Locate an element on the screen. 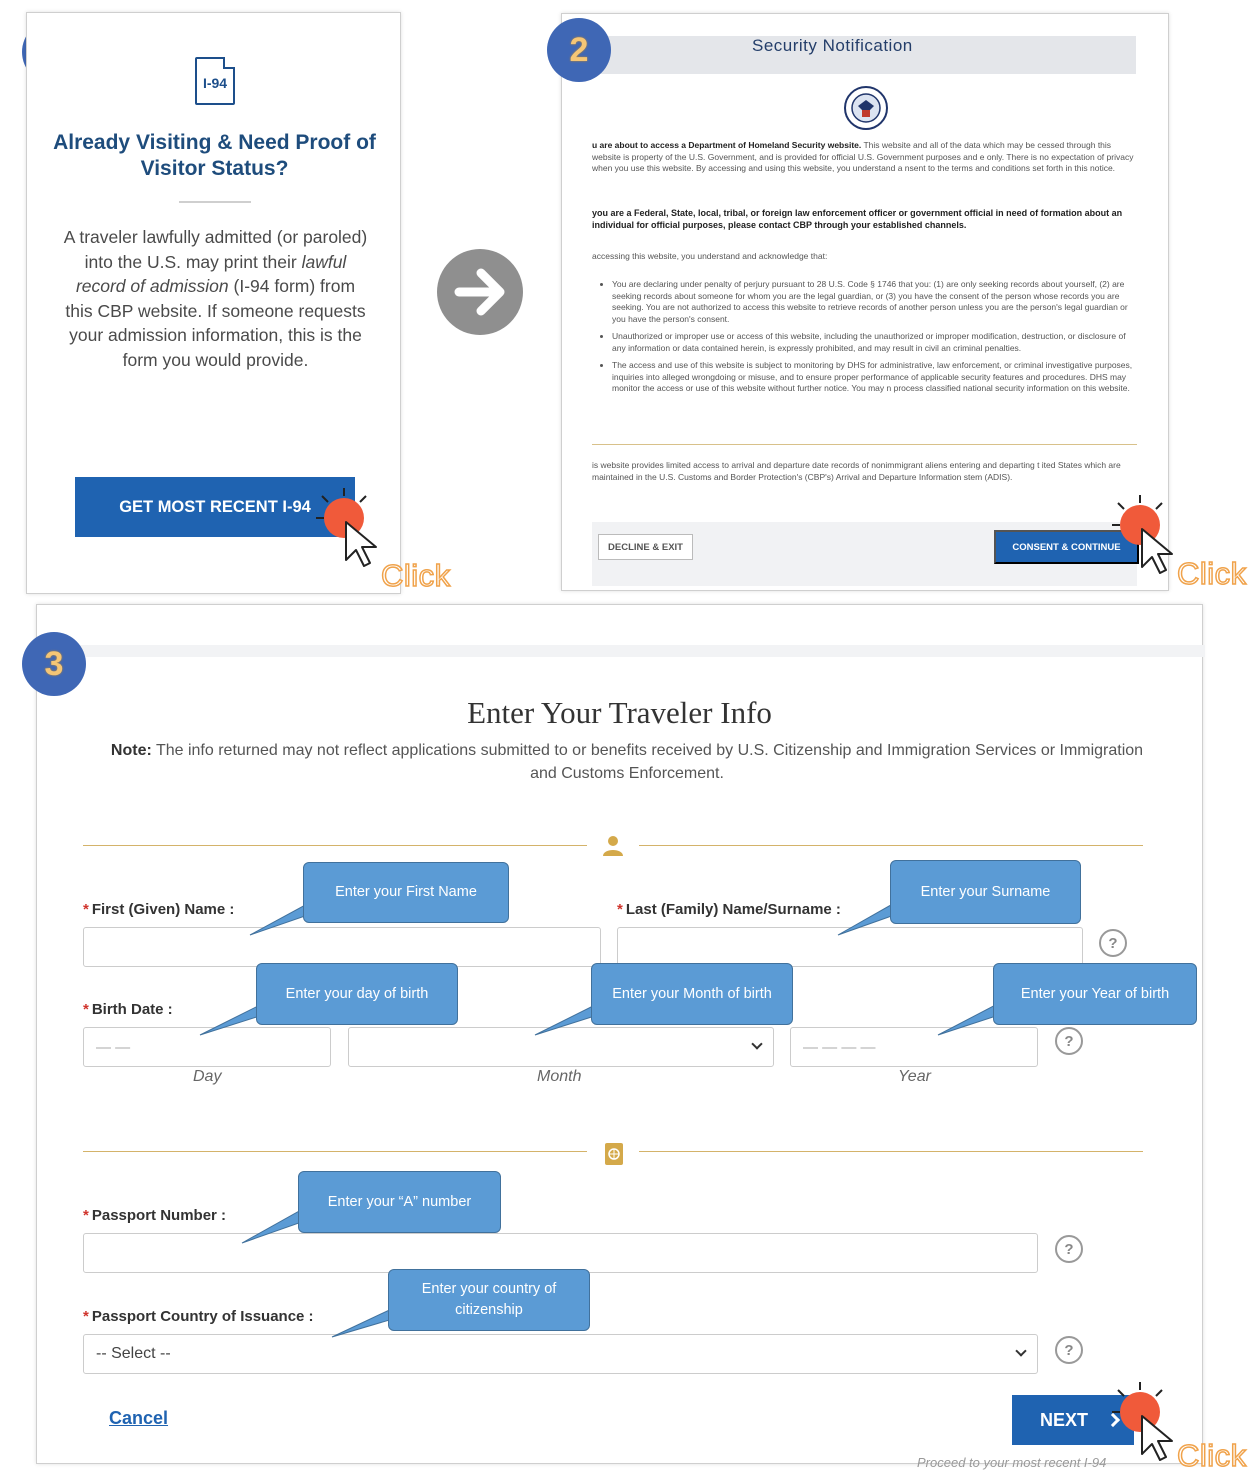 This screenshot has height=1475, width=1252. callout-day: Enter your day of birth is located at coordinates (357, 994).